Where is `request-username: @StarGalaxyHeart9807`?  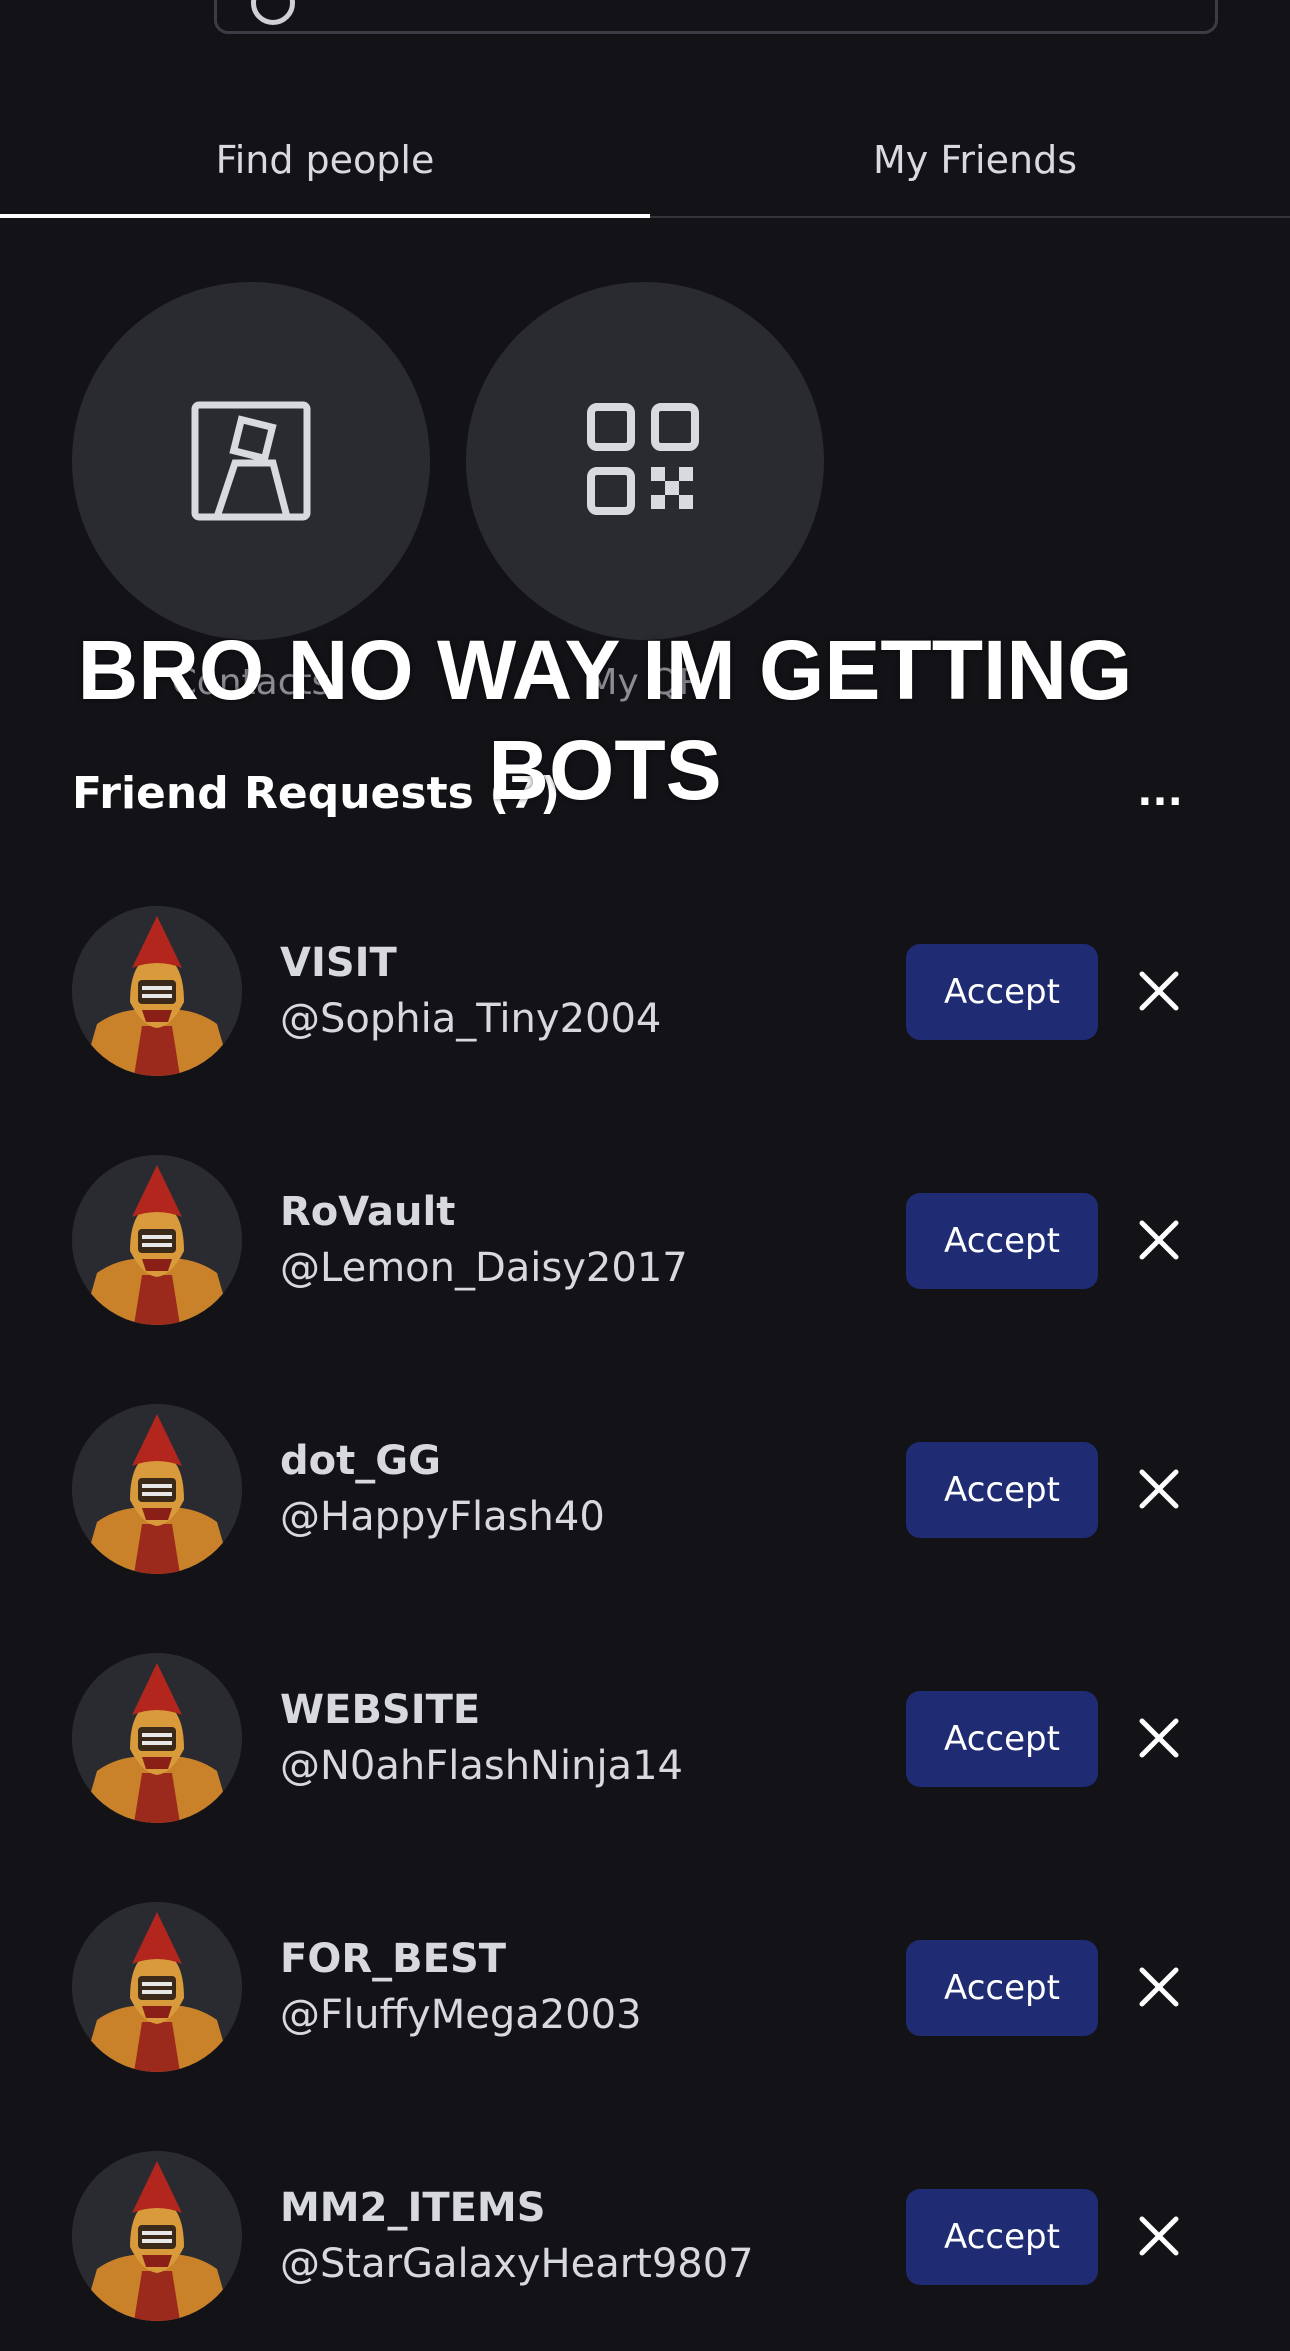 request-username: @StarGalaxyHeart9807 is located at coordinates (517, 2264).